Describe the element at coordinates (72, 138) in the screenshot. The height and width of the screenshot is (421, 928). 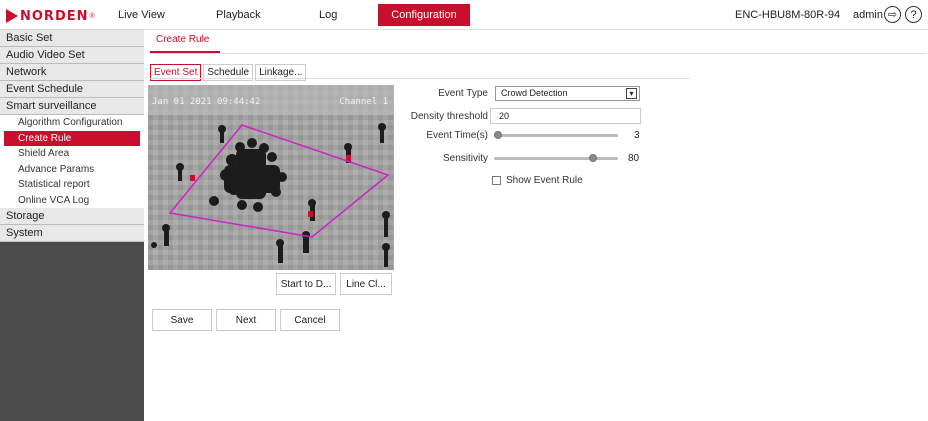
I see `sidebar-subitem-create-rule: Create Rule` at that location.